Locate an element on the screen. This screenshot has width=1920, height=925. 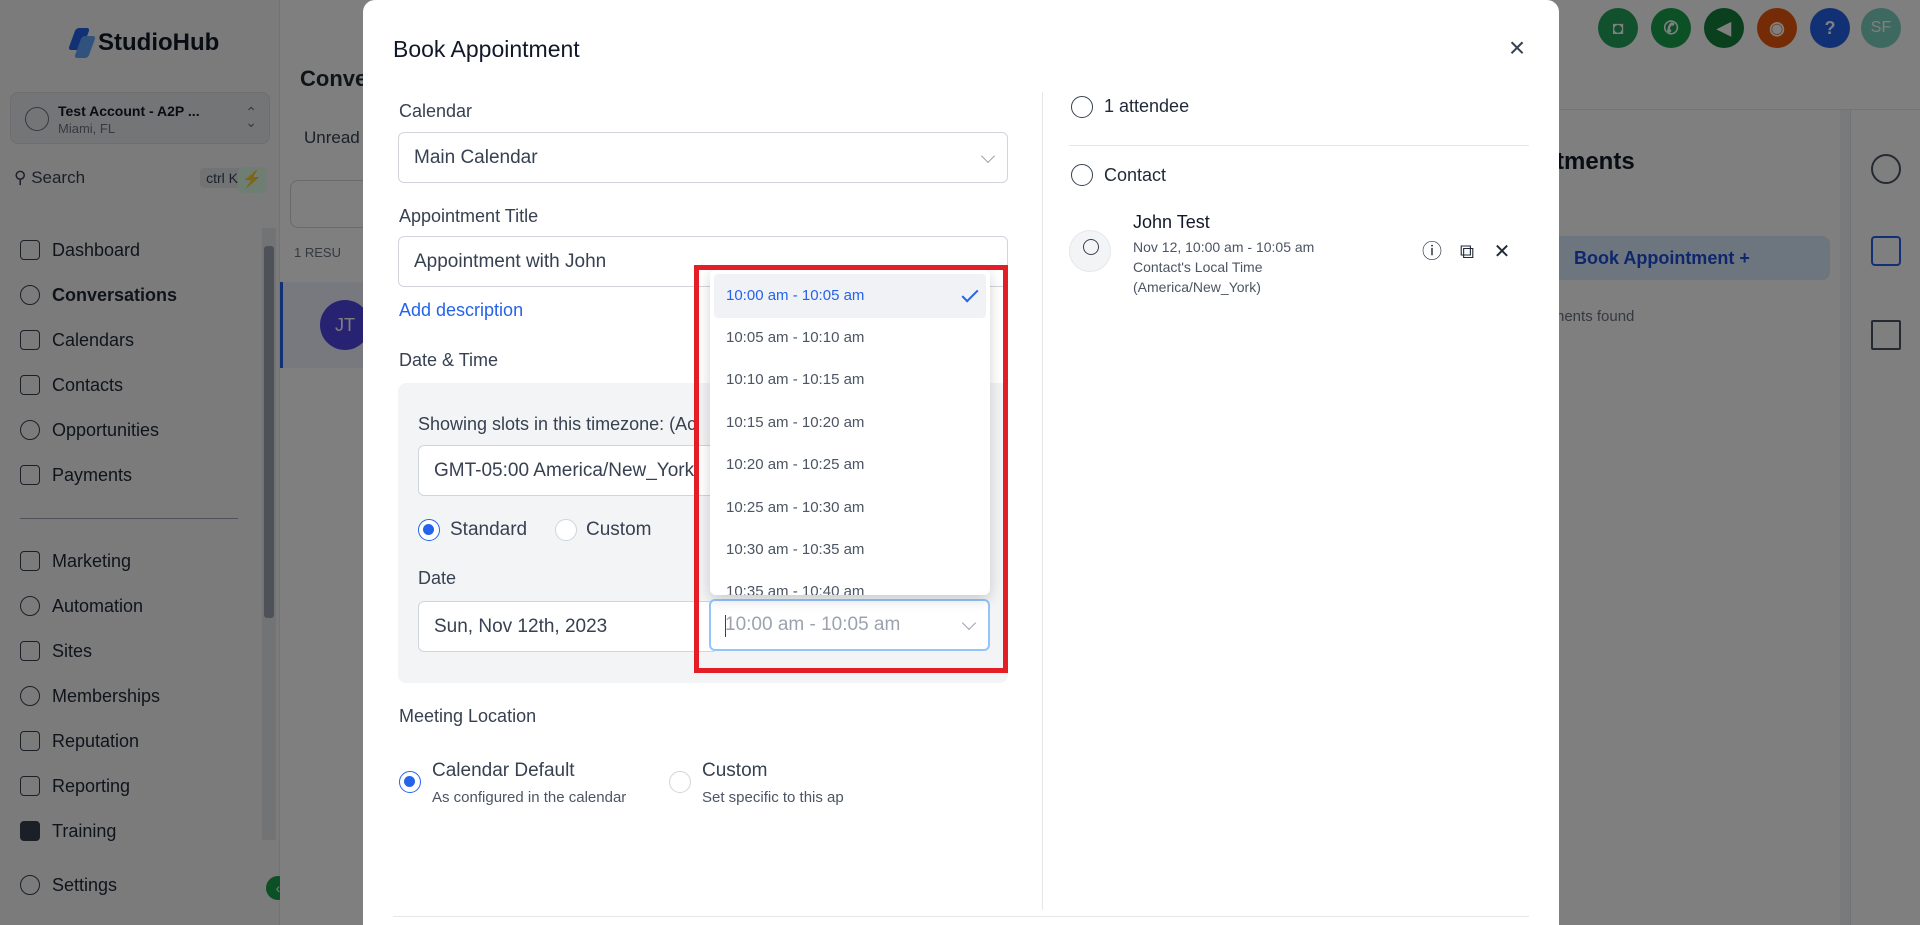
calendar-default-radio is located at coordinates (410, 782).